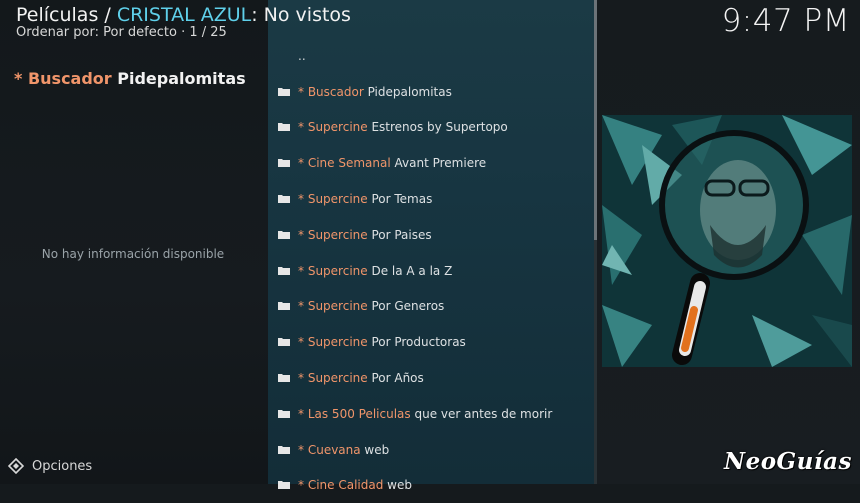 The height and width of the screenshot is (503, 860). I want to click on list-item: * Cine Semanal Avant Premiere, so click(431, 163).